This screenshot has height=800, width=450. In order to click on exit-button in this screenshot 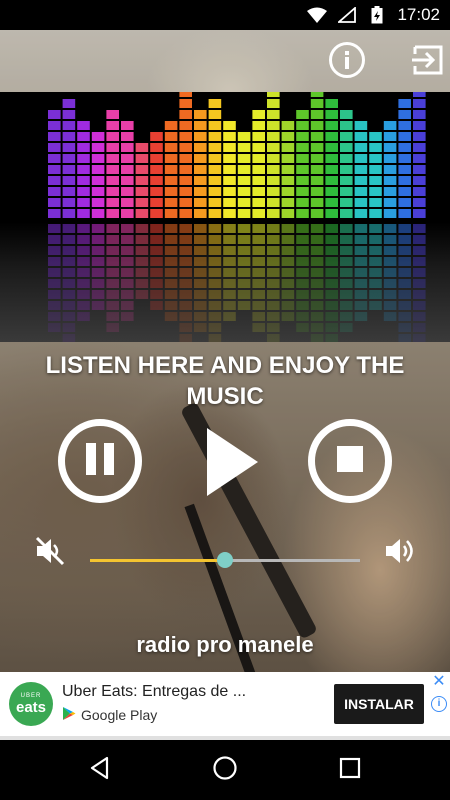, I will do `click(428, 62)`.